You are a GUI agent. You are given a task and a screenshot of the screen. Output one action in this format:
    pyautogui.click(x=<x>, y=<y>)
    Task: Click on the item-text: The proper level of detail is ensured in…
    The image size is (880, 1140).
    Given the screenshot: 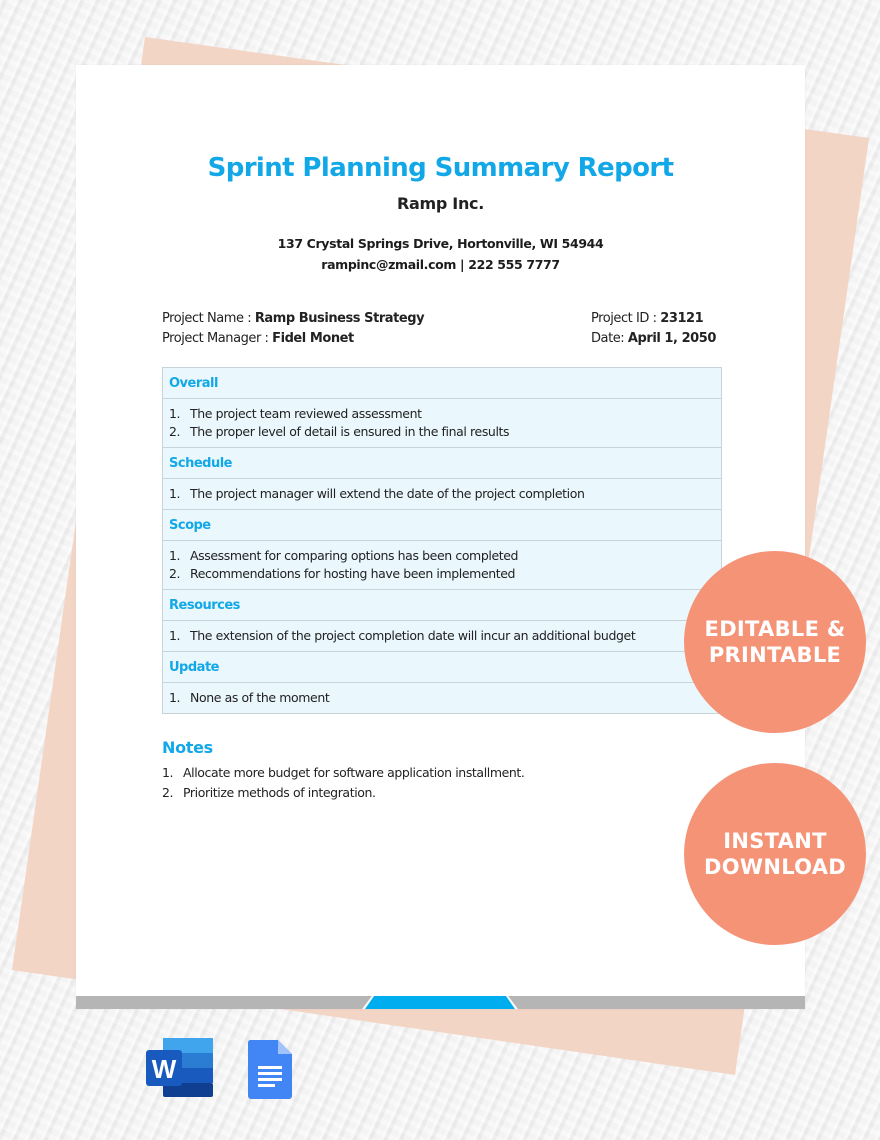 What is the action you would take?
    pyautogui.click(x=350, y=431)
    